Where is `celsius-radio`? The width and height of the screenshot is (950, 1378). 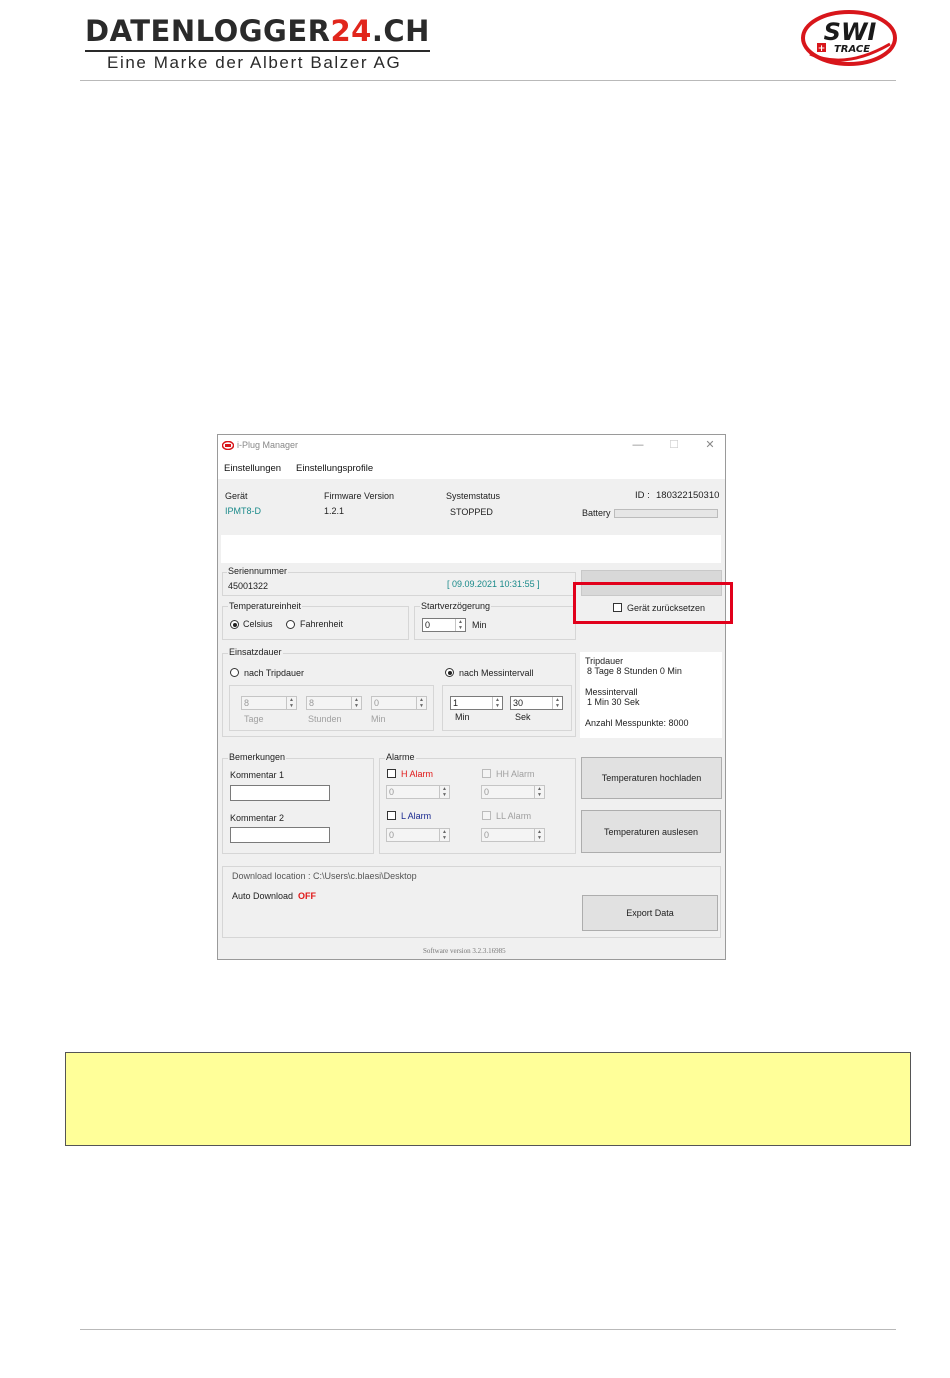 celsius-radio is located at coordinates (234, 624).